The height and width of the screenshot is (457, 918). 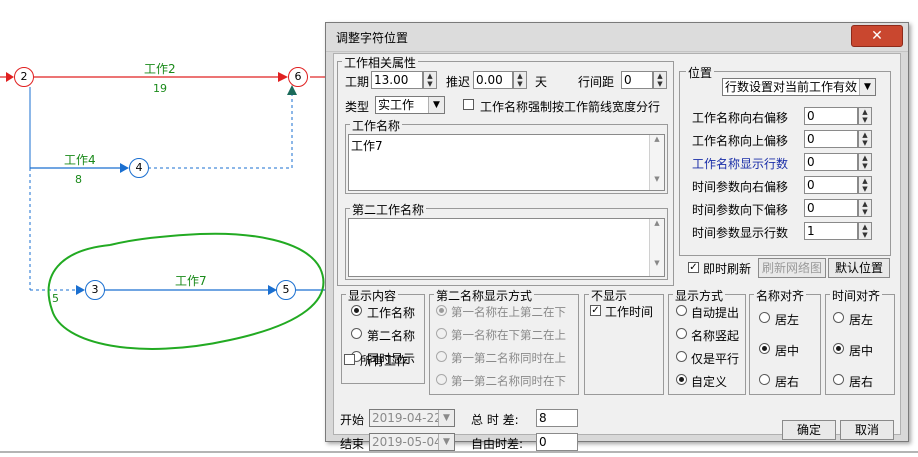 What do you see at coordinates (865, 116) in the screenshot?
I see `offset-spinner-0: ▲ ▼` at bounding box center [865, 116].